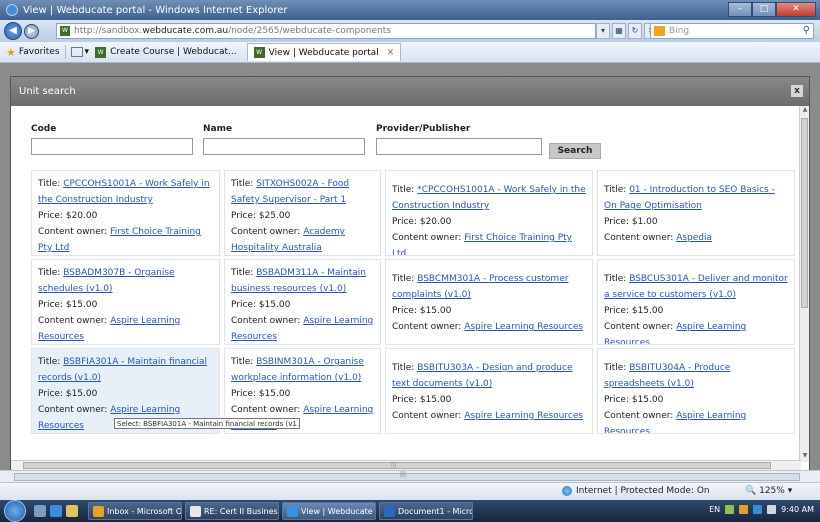 The height and width of the screenshot is (522, 820). I want to click on unit-price: $15.00, so click(647, 400).